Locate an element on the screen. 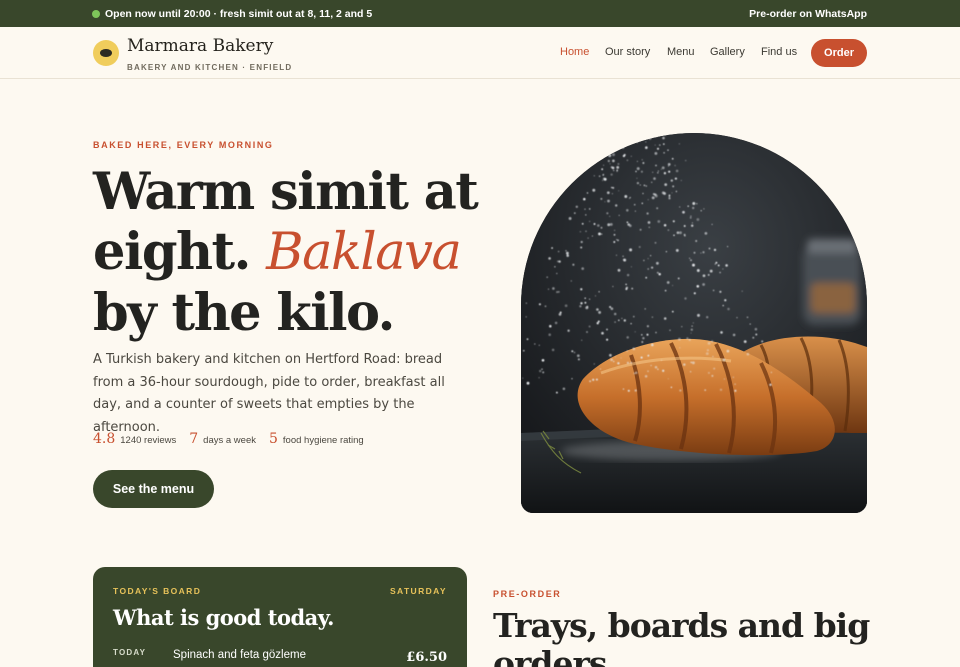 This screenshot has width=960, height=667. headline-part-2: by the kilo. is located at coordinates (244, 313).